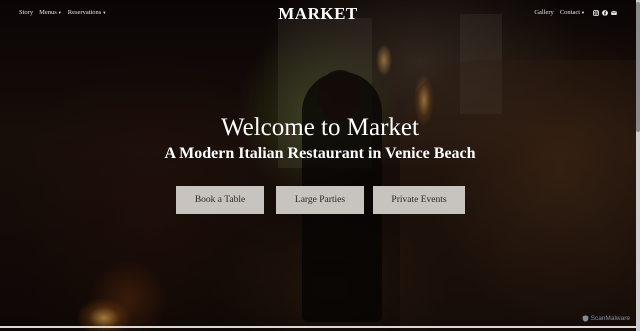 The width and height of the screenshot is (640, 331). What do you see at coordinates (26, 12) in the screenshot?
I see `nav-item-story: Story` at bounding box center [26, 12].